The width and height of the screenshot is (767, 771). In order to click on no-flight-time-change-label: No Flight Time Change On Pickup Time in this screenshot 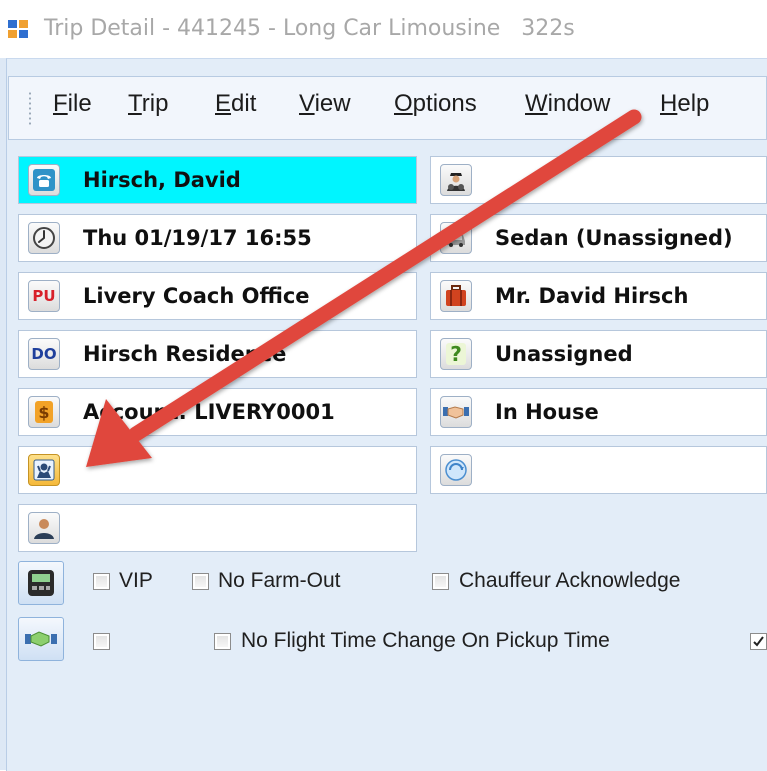, I will do `click(425, 640)`.